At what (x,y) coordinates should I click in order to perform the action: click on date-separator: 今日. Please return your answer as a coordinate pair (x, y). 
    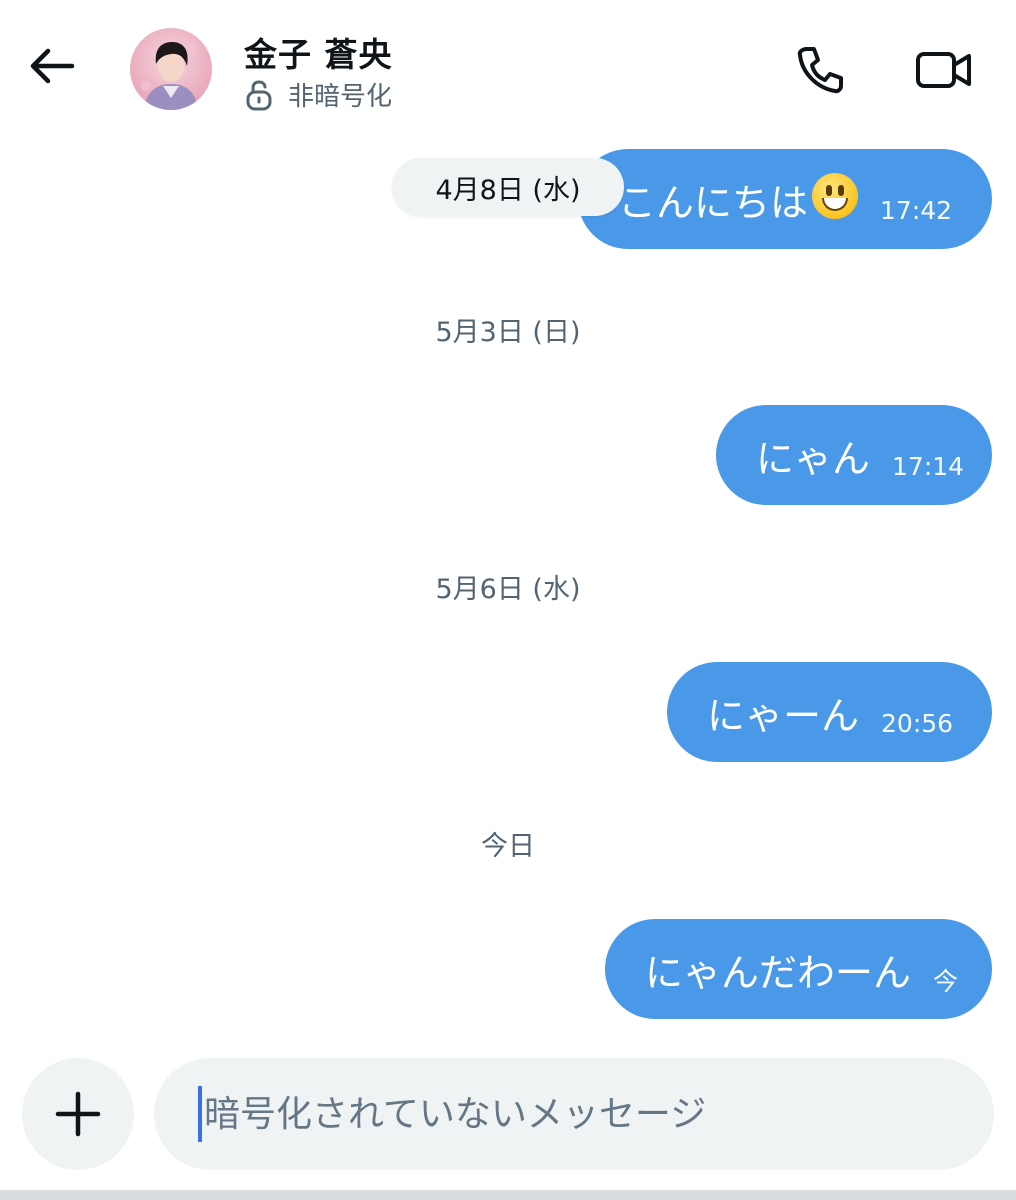
    Looking at the image, I should click on (508, 846).